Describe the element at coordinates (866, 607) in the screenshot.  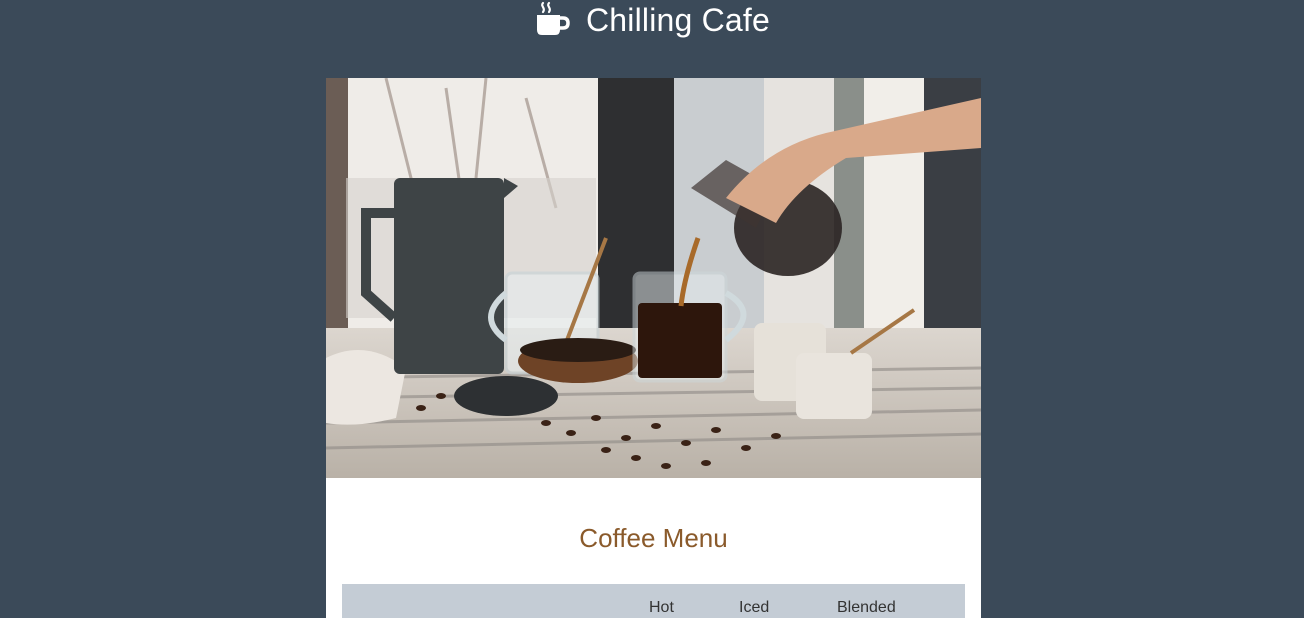
I see `column-header-blended: Blended` at that location.